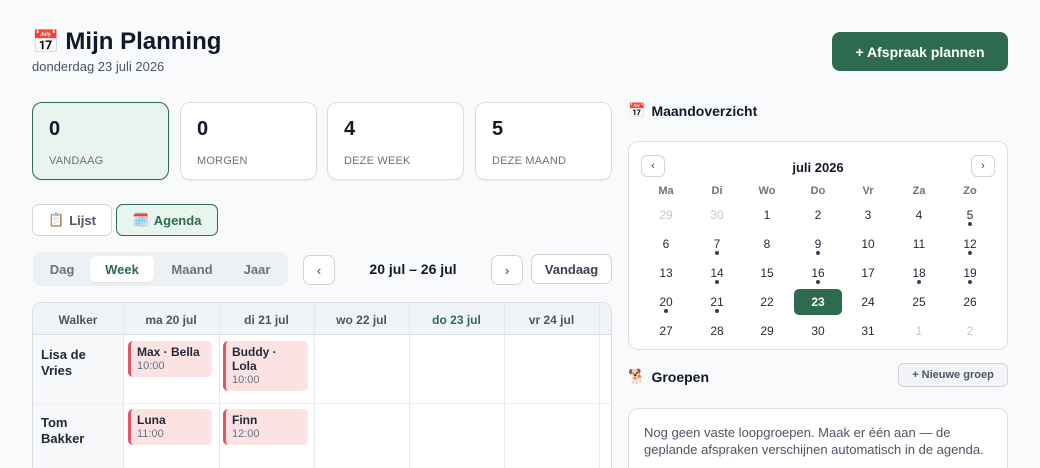 The height and width of the screenshot is (468, 1040). Describe the element at coordinates (62, 269) in the screenshot. I see `tab-day: Dag` at that location.